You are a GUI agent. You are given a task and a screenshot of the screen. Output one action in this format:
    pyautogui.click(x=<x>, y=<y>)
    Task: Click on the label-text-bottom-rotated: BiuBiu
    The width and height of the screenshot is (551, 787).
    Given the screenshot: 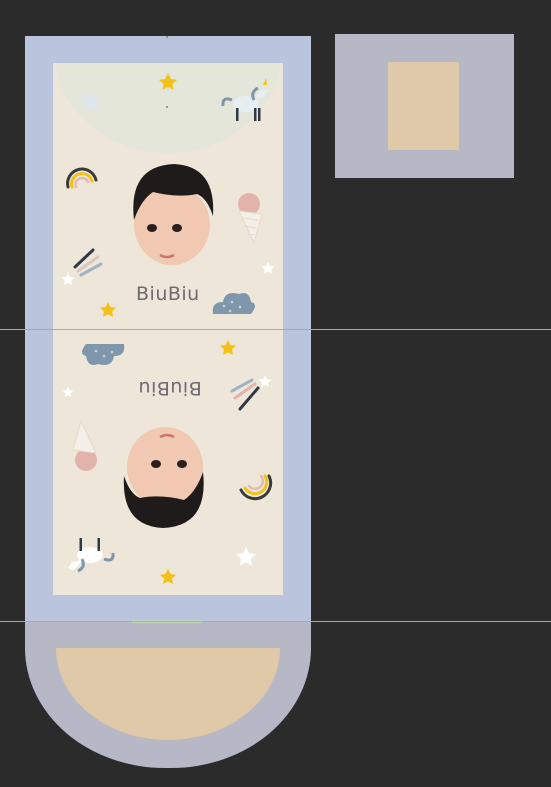 What is the action you would take?
    pyautogui.click(x=170, y=388)
    